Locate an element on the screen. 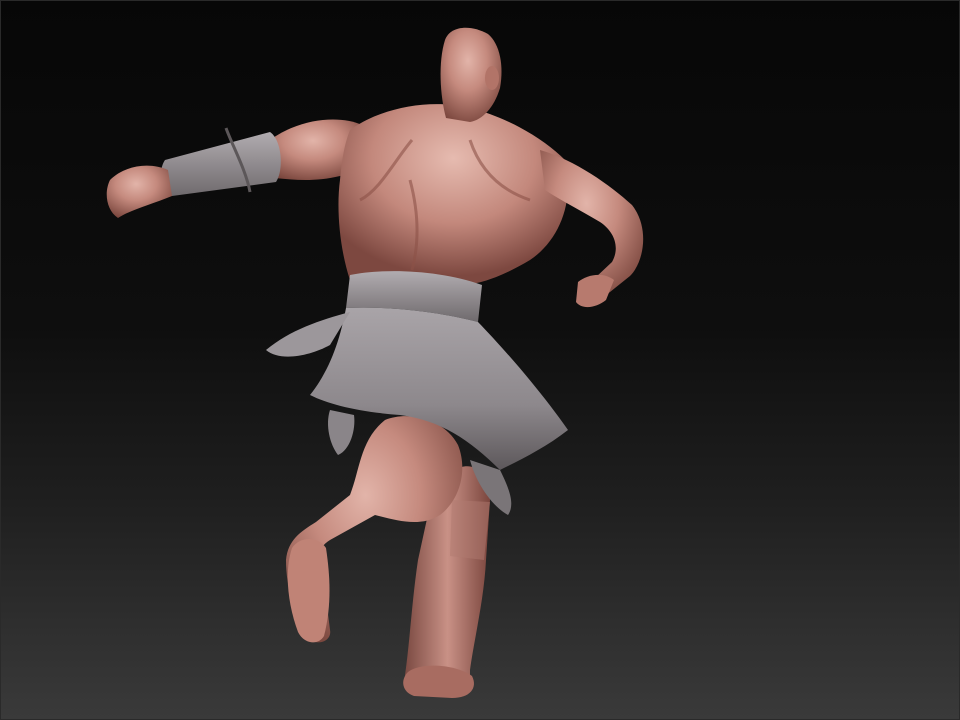  head is located at coordinates (471, 74).